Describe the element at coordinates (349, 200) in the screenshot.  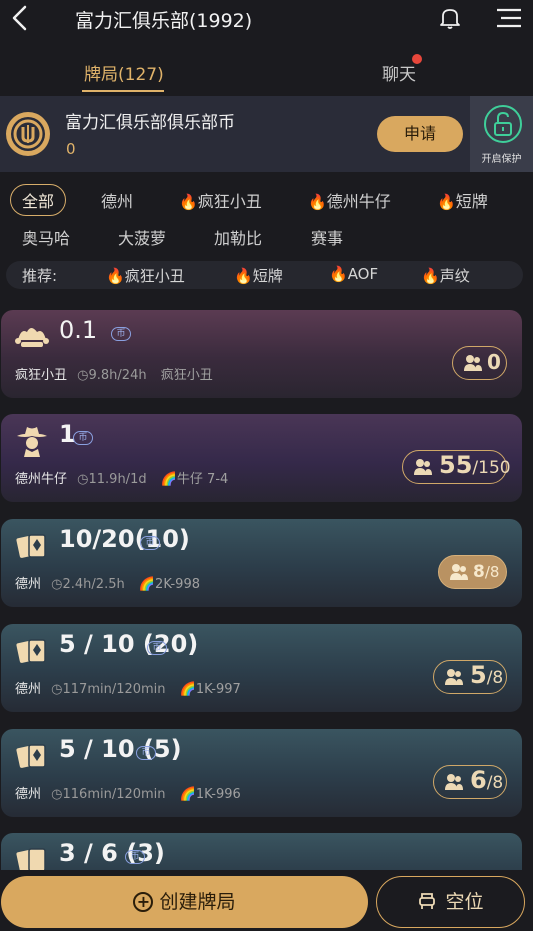
I see `filter-texas-cowboy: 🔥德州牛仔` at that location.